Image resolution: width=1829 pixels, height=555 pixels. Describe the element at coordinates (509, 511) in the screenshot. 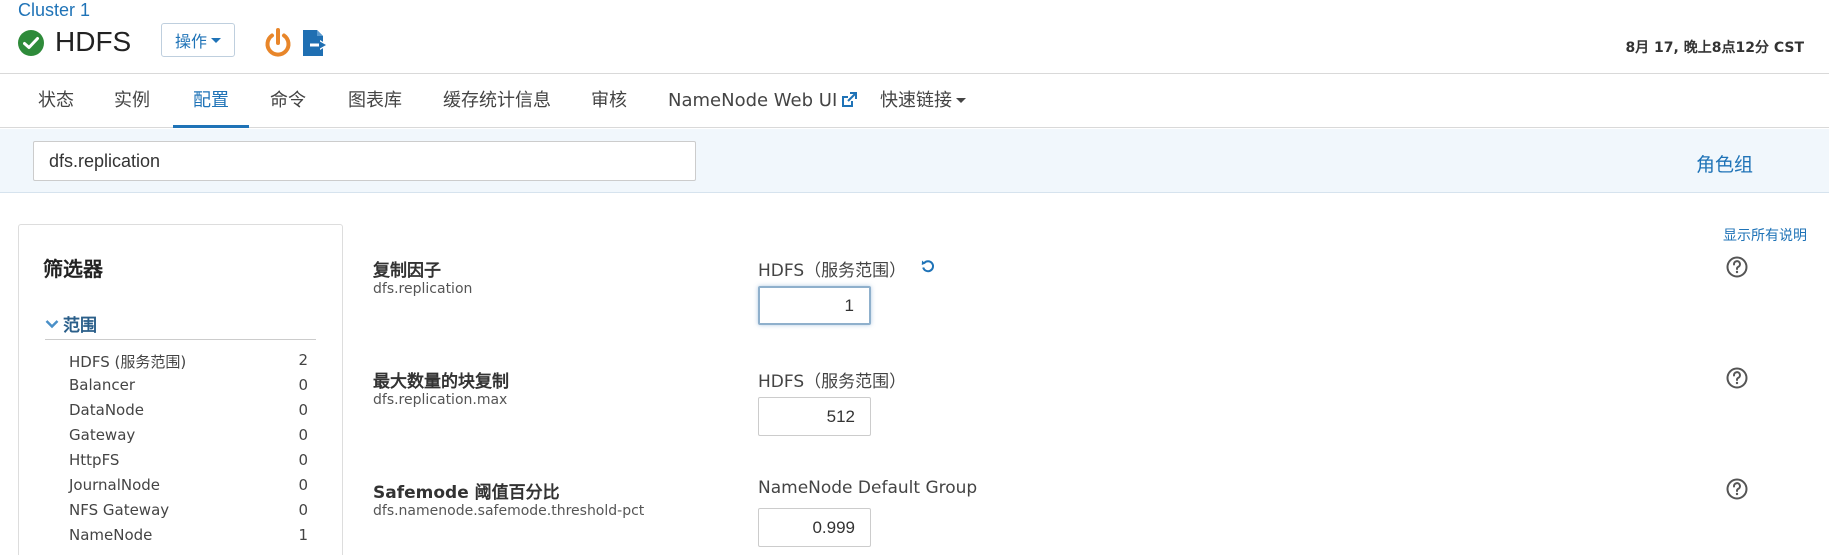

I see `property-key: dfs.namenode.safemode.threshold-pct` at that location.